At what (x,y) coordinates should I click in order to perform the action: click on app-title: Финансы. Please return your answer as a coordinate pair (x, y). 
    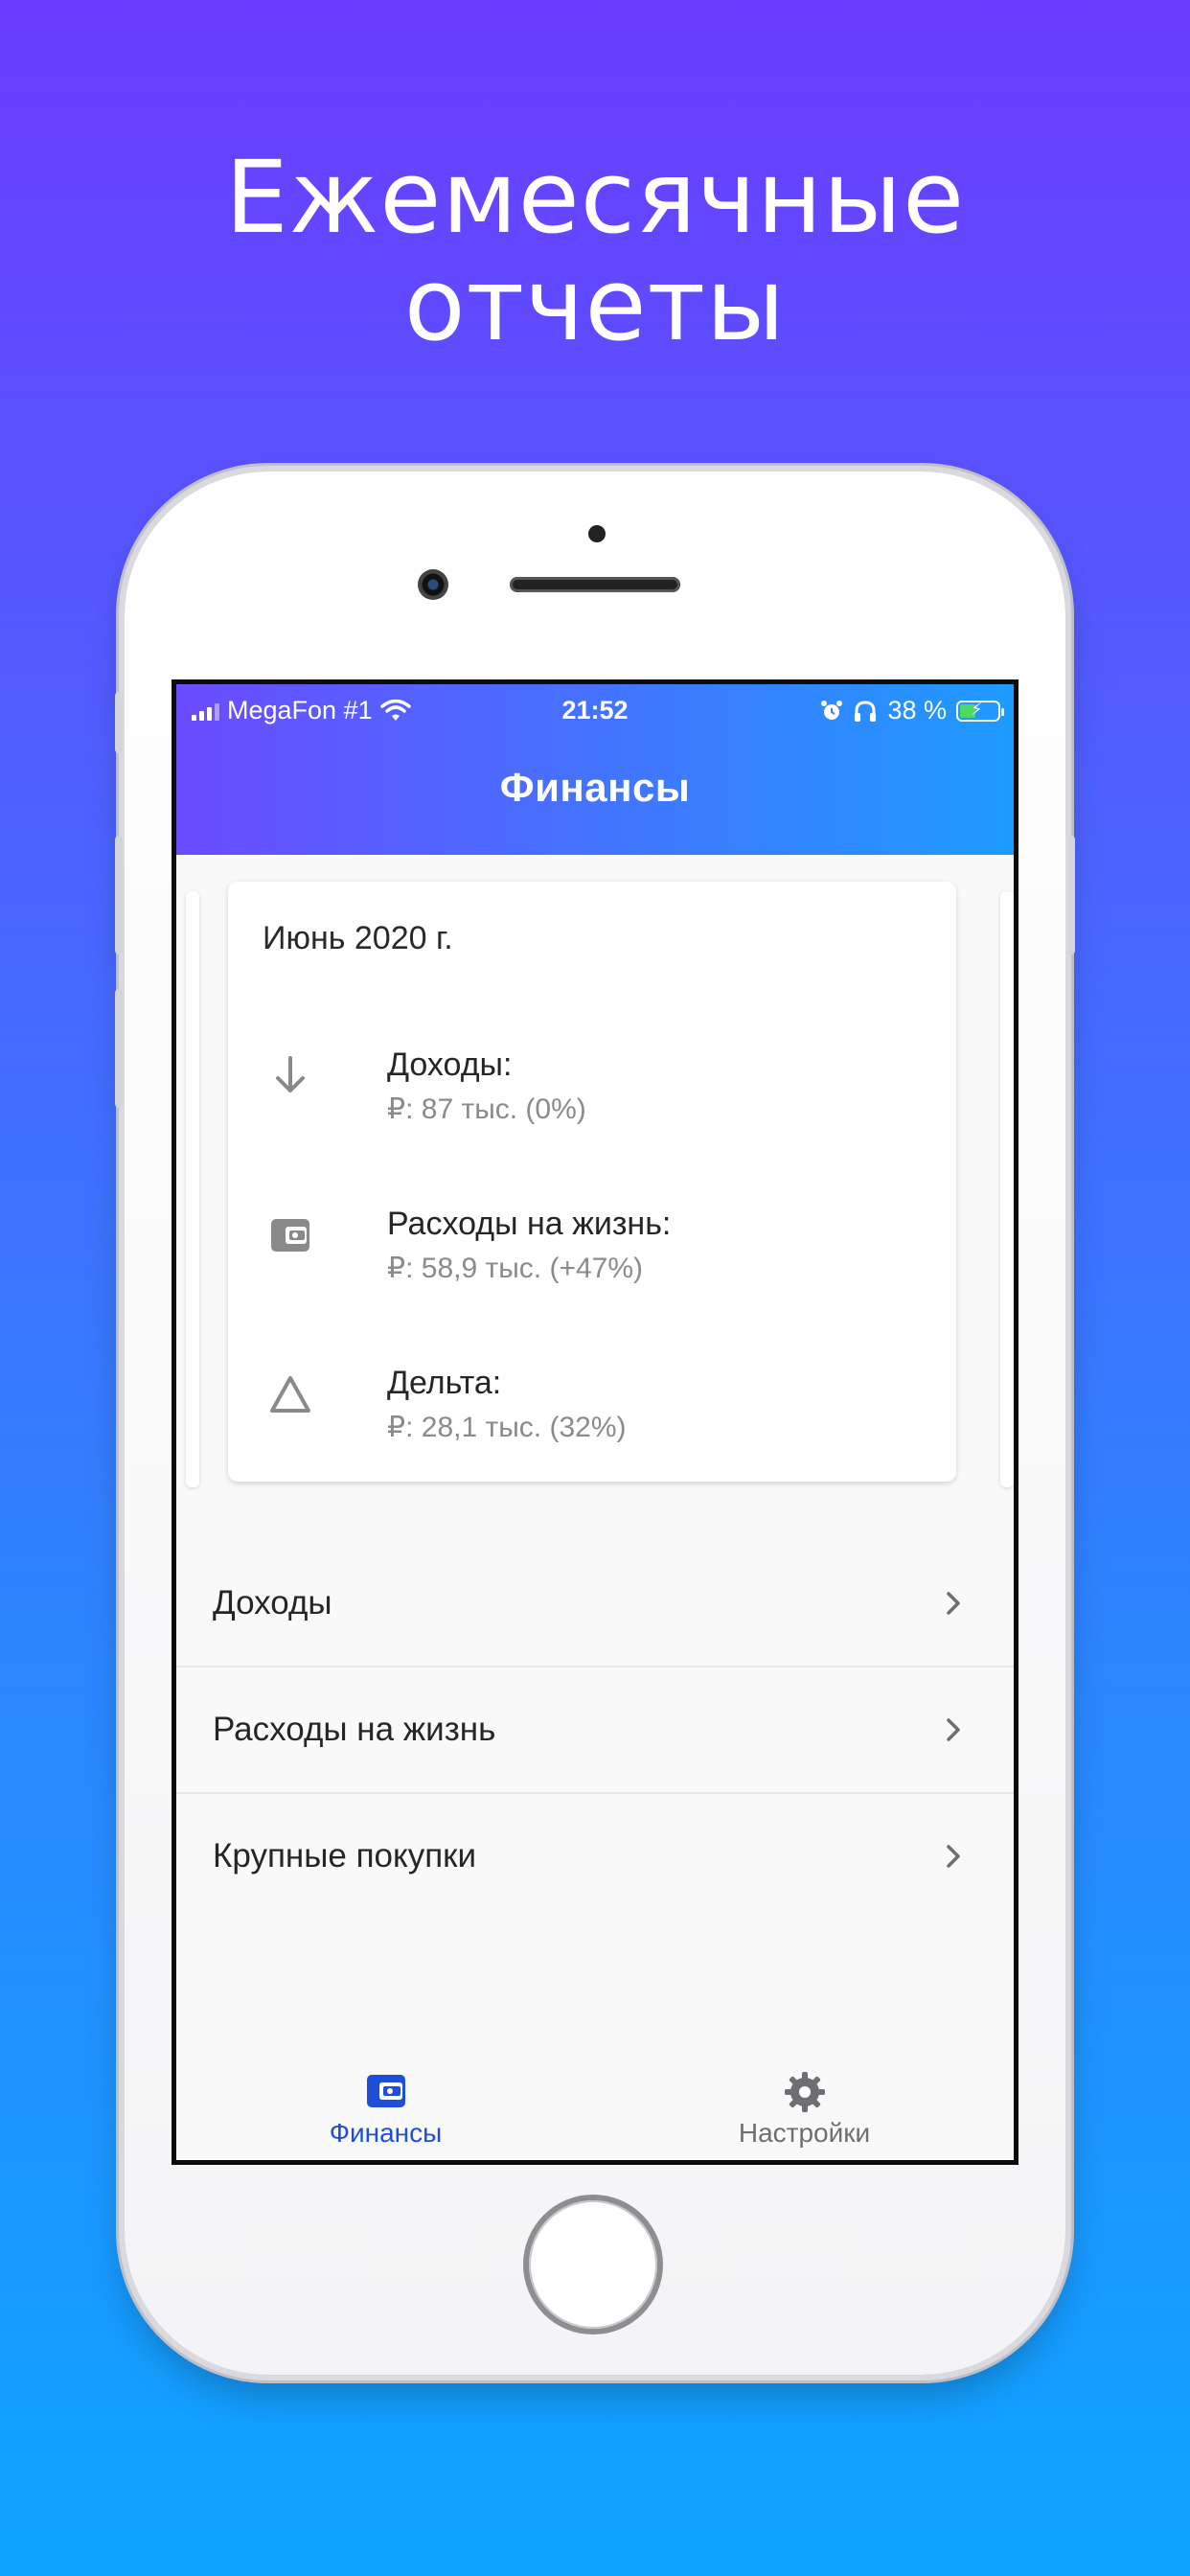
    Looking at the image, I should click on (595, 787).